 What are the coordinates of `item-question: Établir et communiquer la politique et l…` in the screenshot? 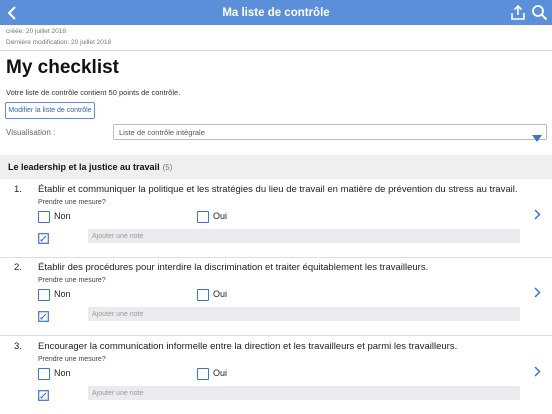 It's located at (278, 189).